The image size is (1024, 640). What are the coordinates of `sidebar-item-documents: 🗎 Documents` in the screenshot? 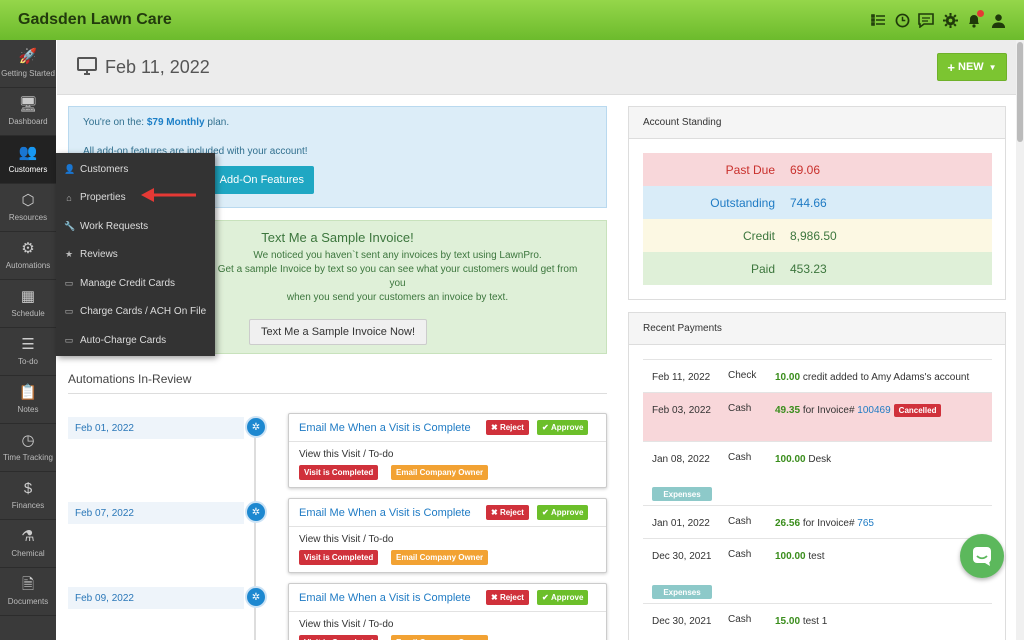 It's located at (28, 592).